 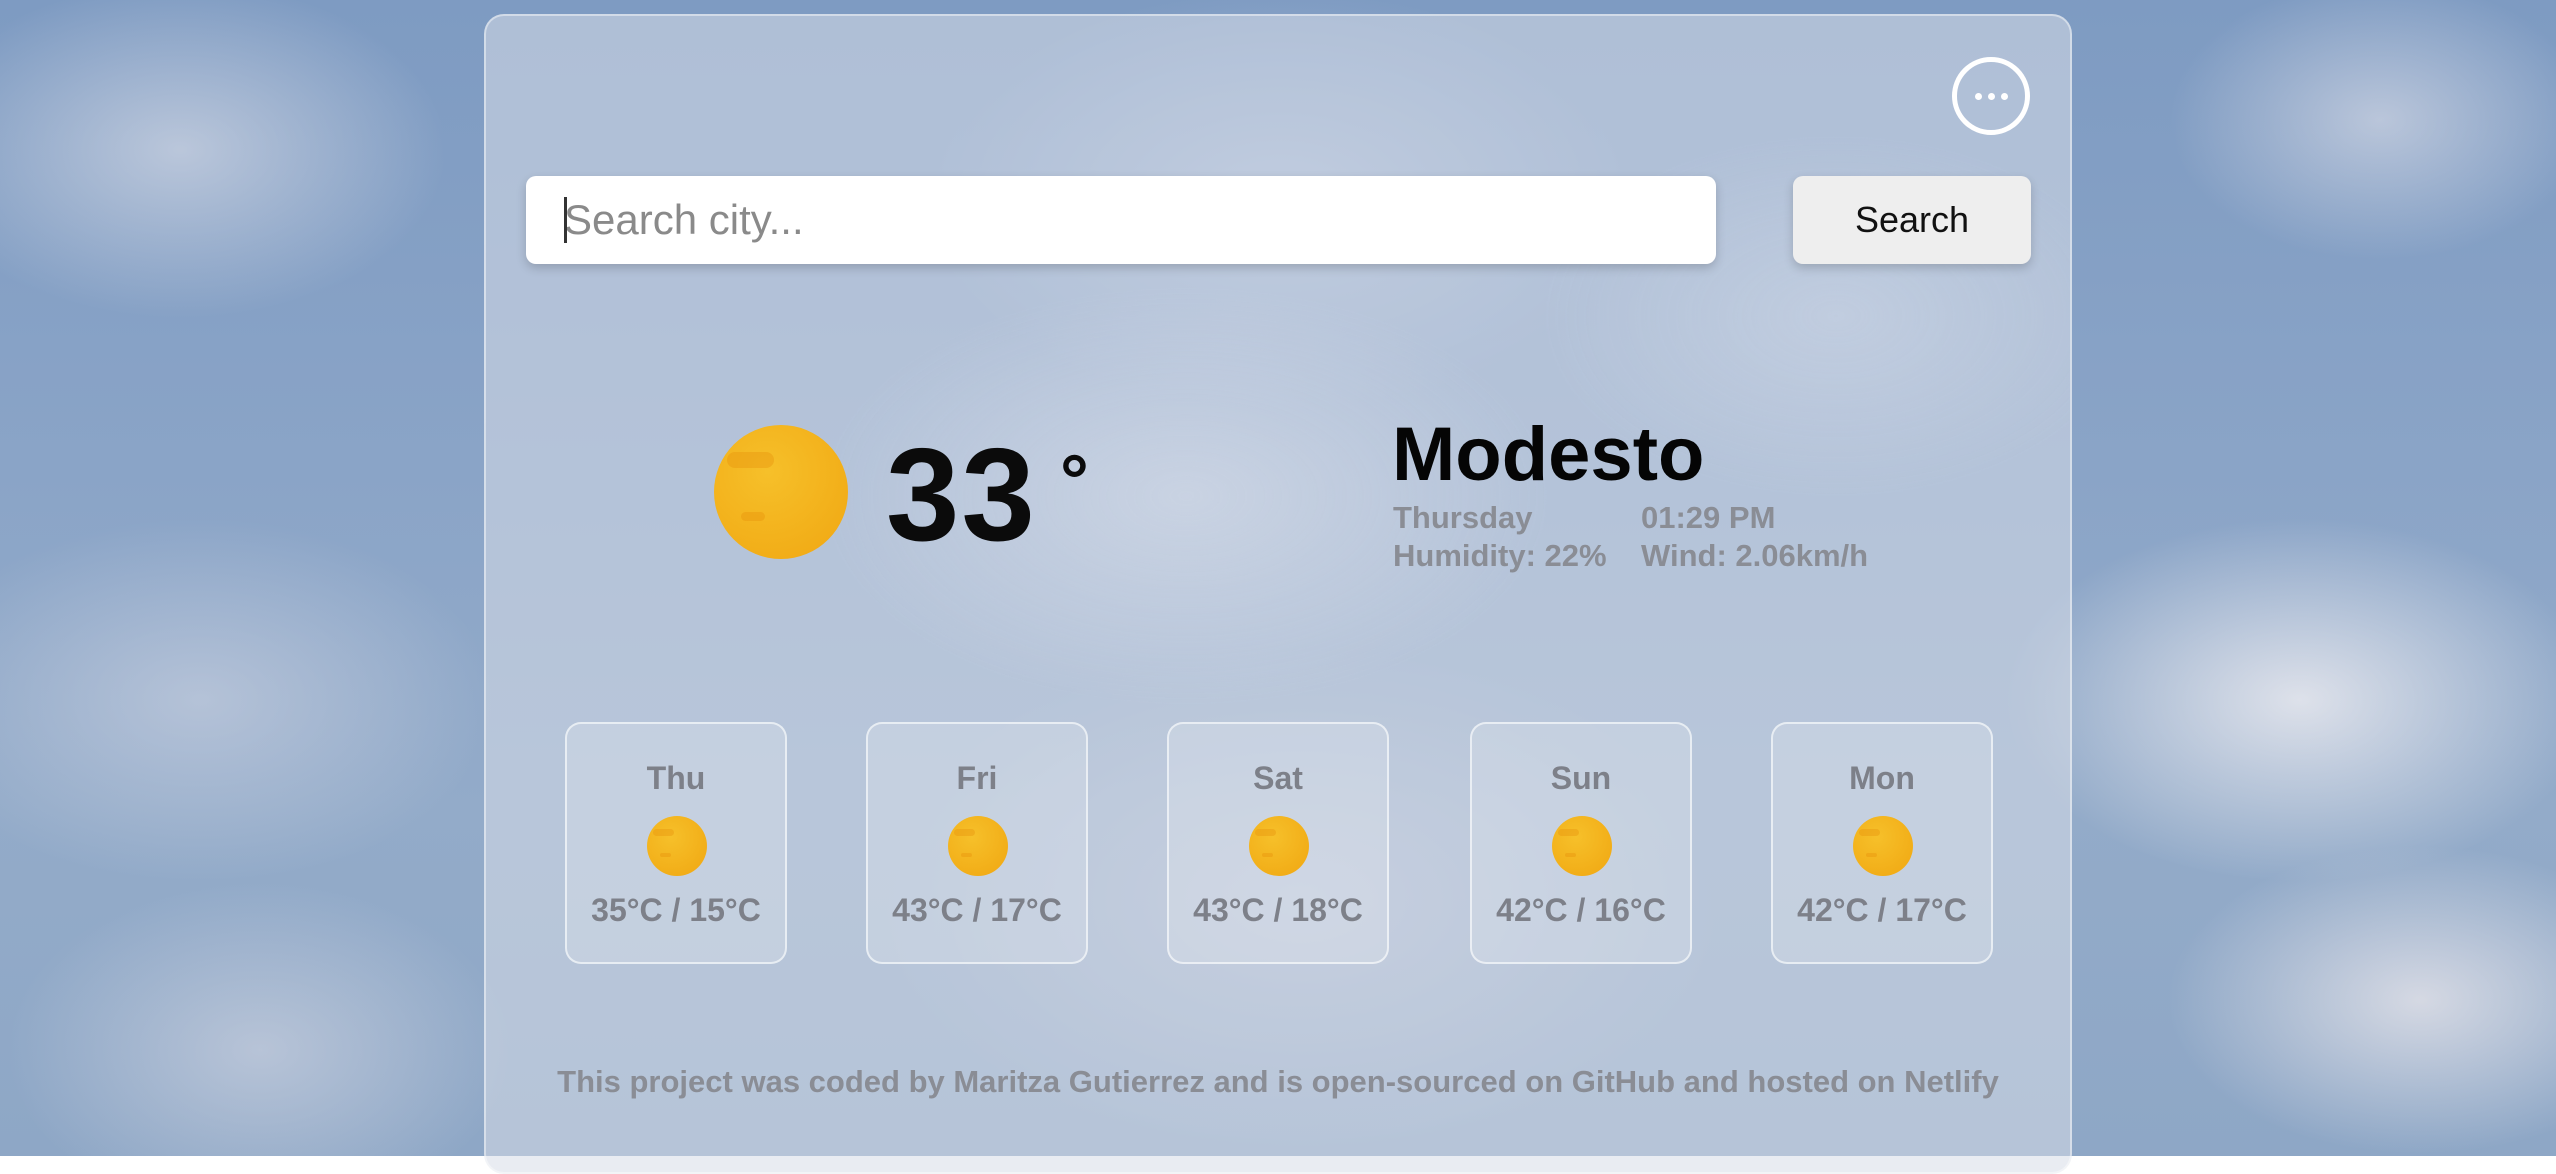 I want to click on forecast-temp-range: 42°C / 16°C, so click(x=1581, y=910).